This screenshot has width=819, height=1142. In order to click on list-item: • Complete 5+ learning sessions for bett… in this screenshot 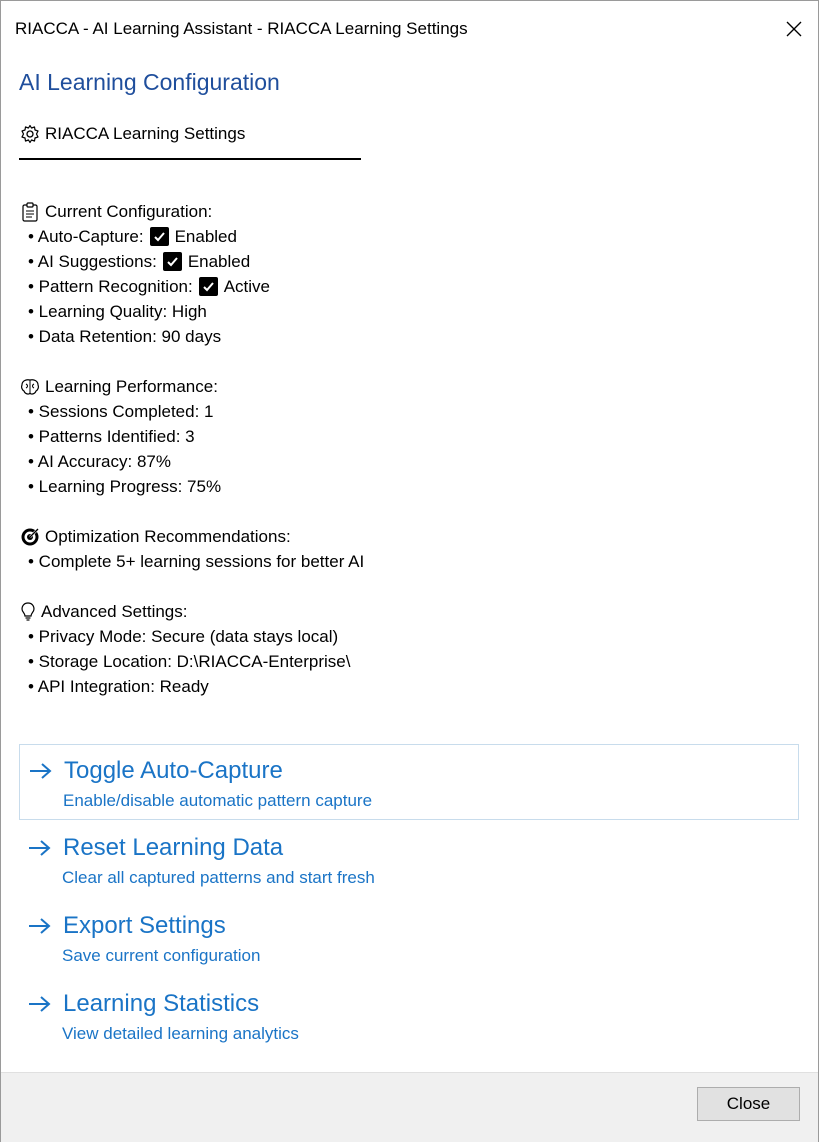, I will do `click(196, 561)`.